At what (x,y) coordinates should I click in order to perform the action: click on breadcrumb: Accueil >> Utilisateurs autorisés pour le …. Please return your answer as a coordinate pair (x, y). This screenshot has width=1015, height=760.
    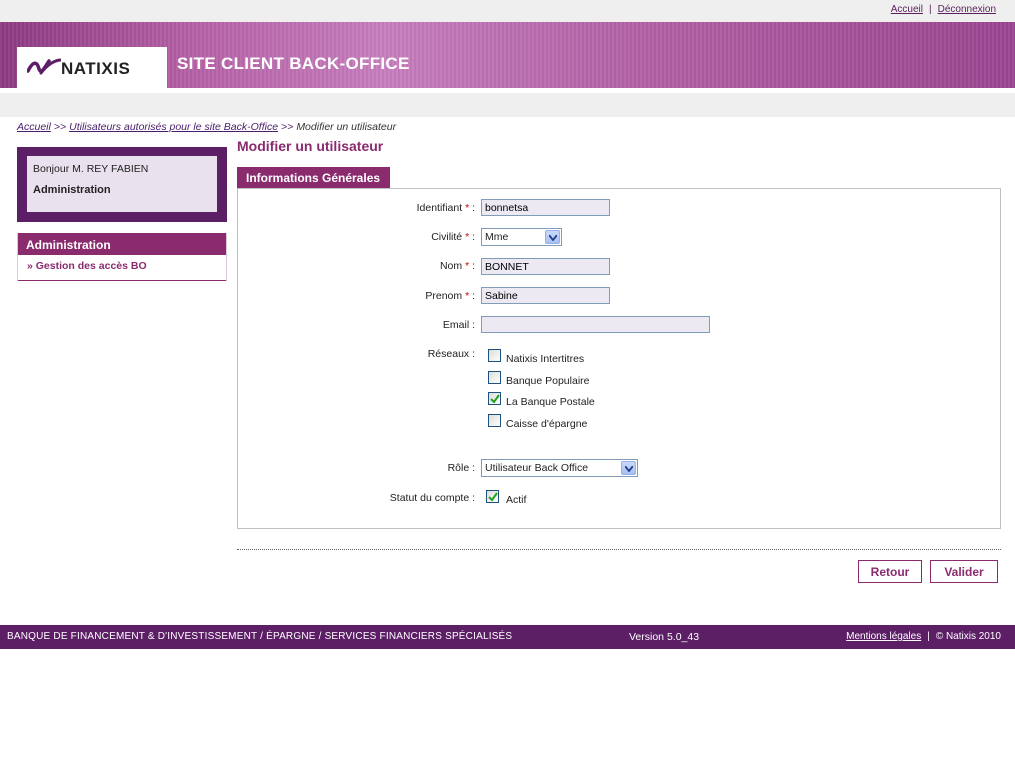
    Looking at the image, I should click on (206, 127).